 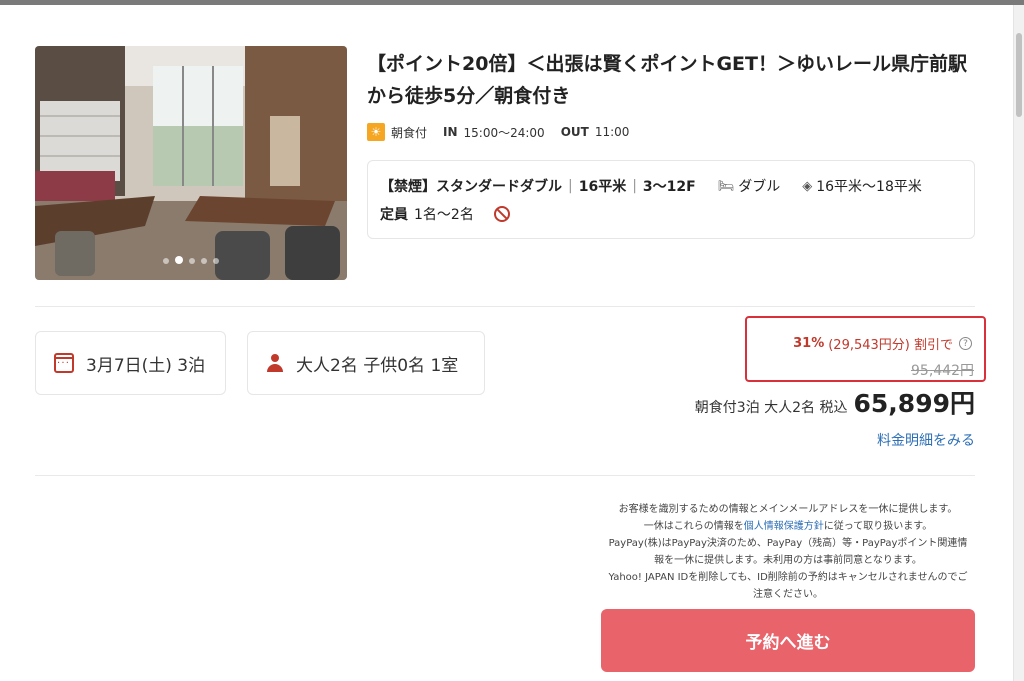 What do you see at coordinates (671, 214) in the screenshot?
I see `capacity-row: 定員 1名〜2名` at bounding box center [671, 214].